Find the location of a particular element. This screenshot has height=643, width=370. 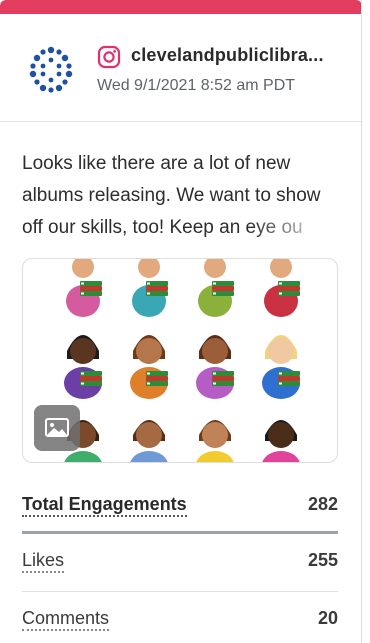

caption-fade is located at coordinates (300, 229).